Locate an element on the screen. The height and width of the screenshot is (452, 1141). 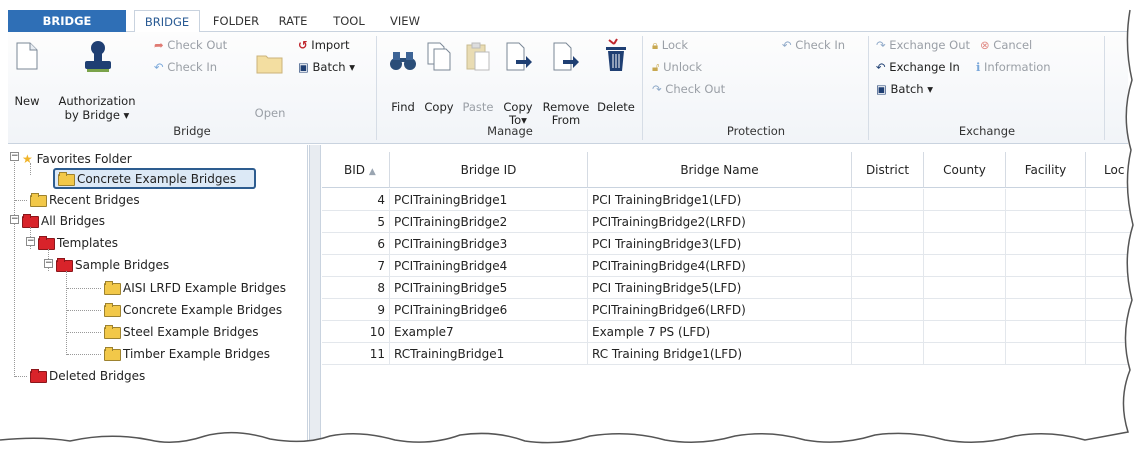
group-bridge-label: Bridge is located at coordinates (192, 131).